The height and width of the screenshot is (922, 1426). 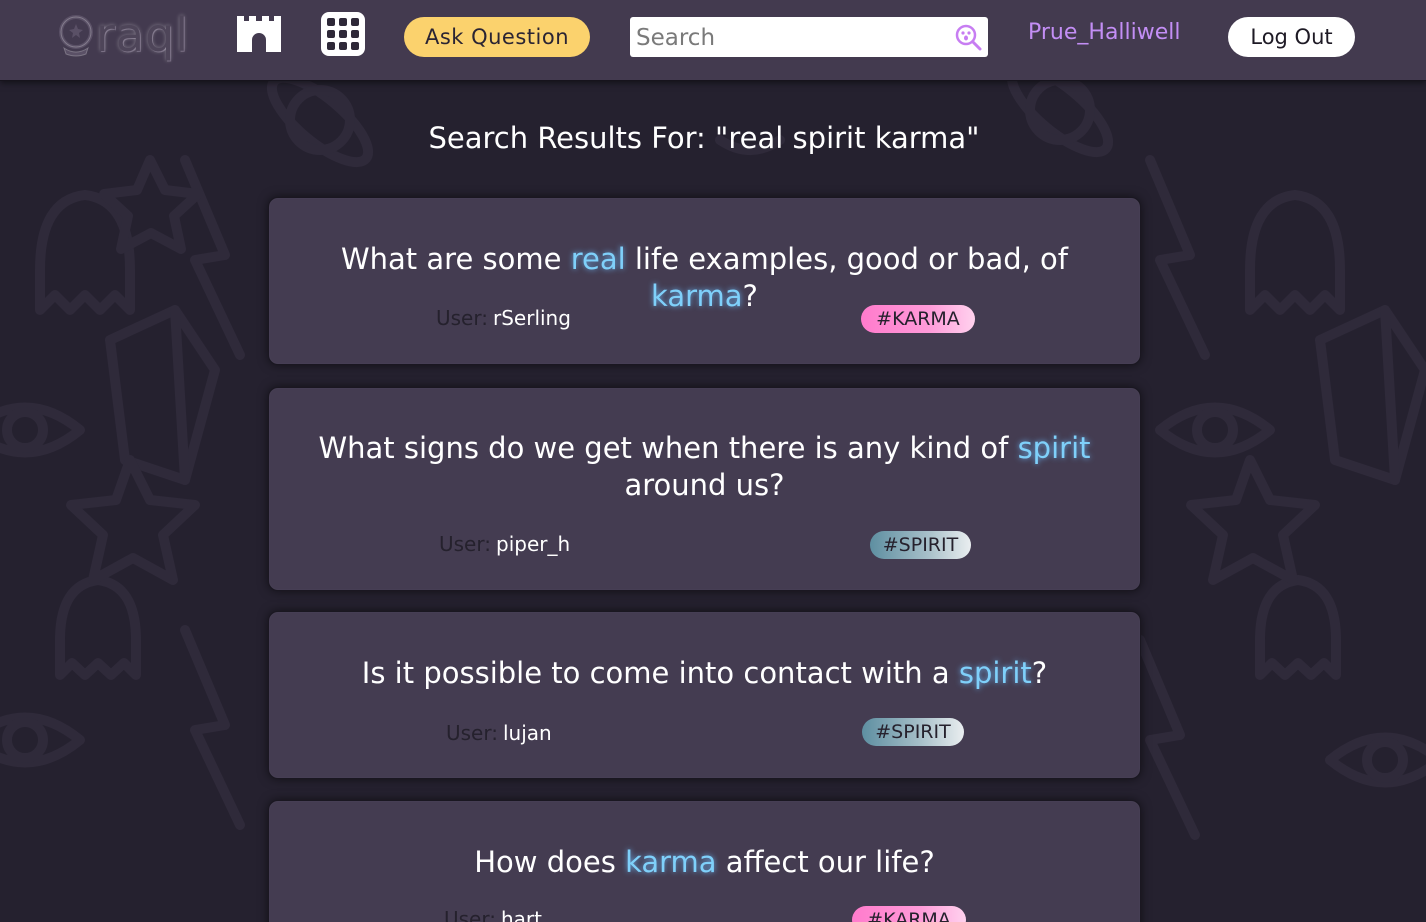 What do you see at coordinates (598, 259) in the screenshot?
I see `highlight-term: real` at bounding box center [598, 259].